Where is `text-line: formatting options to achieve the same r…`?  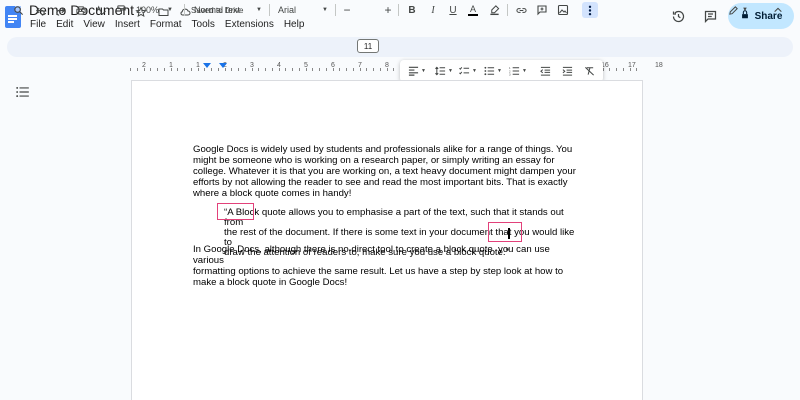
text-line: formatting options to achieve the same r… is located at coordinates (378, 271).